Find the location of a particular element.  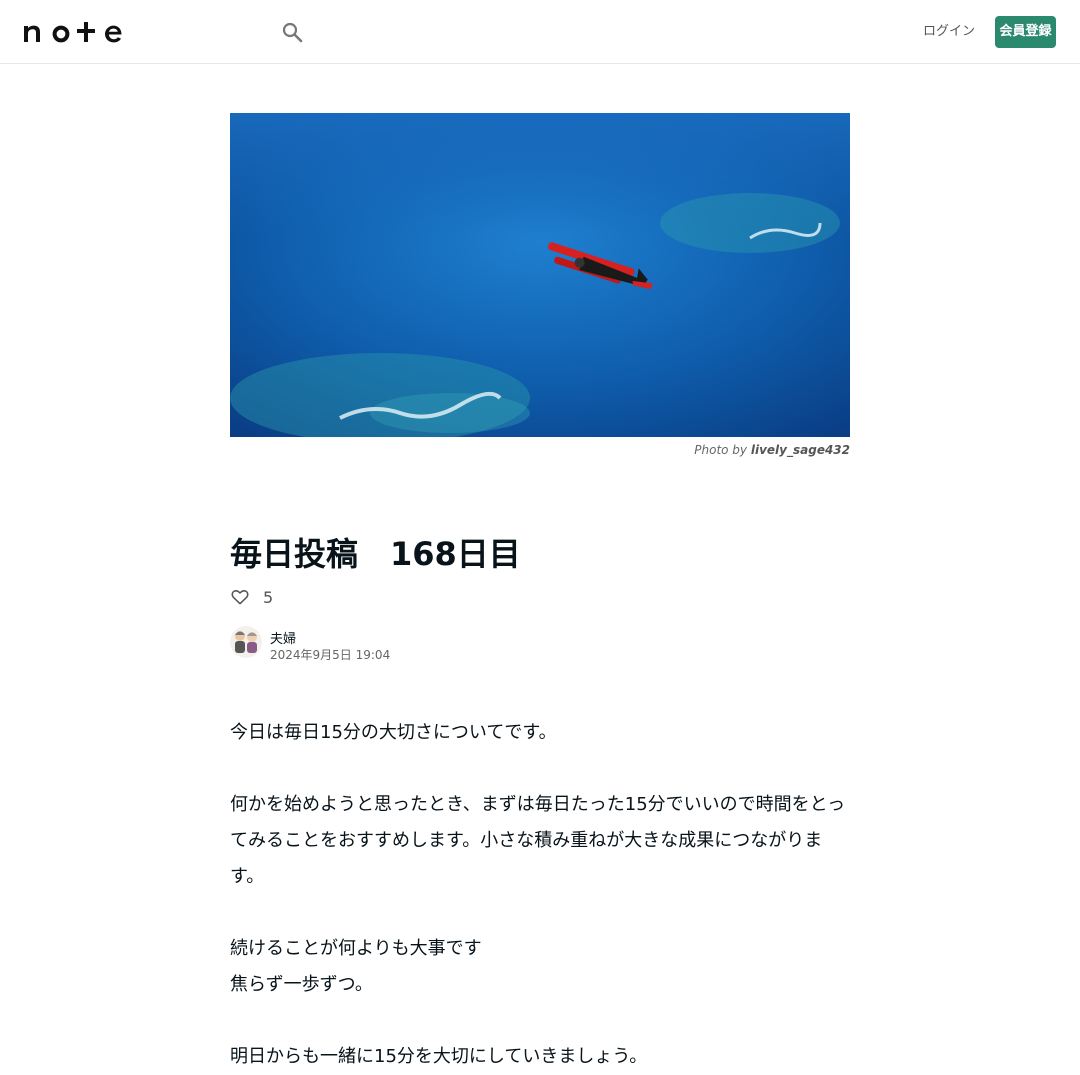

post-date: 2024年9月5日 19:04 is located at coordinates (330, 655).